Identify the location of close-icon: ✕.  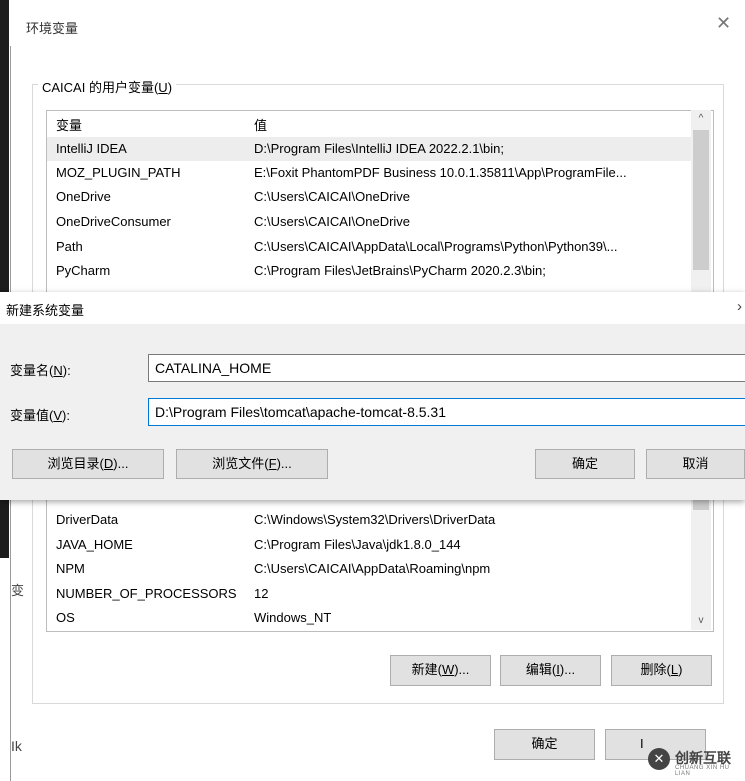
(723, 23).